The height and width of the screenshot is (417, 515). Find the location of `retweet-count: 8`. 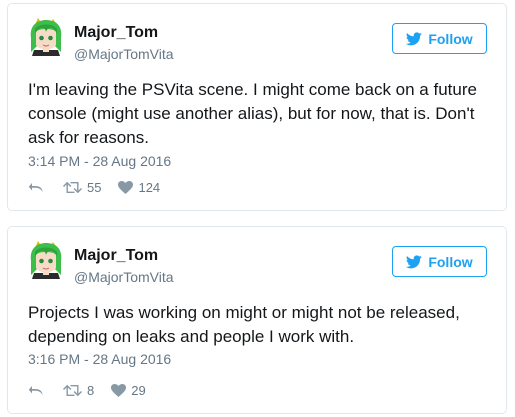

retweet-count: 8 is located at coordinates (91, 390).